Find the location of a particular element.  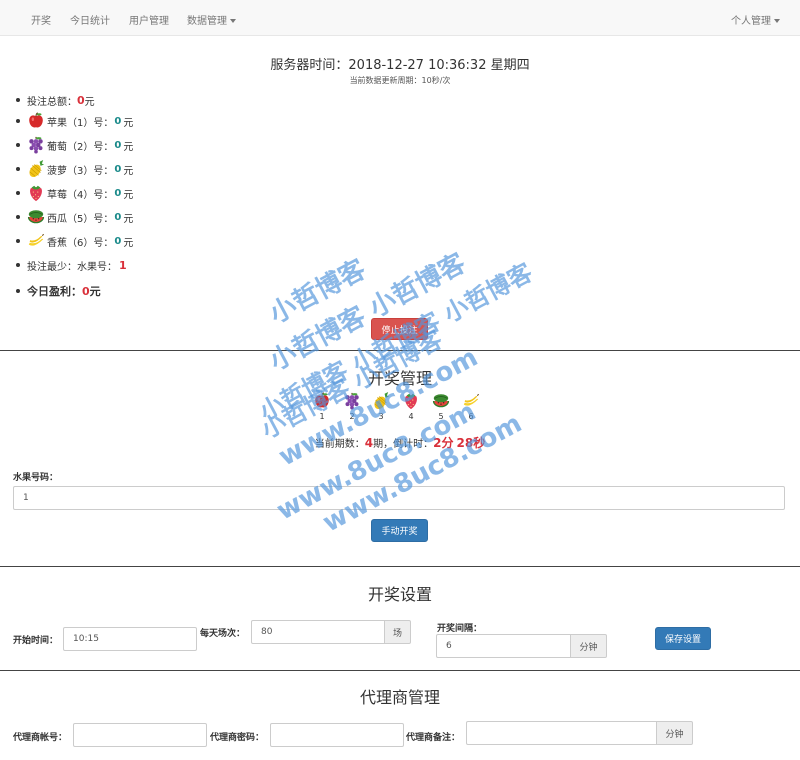

stat-fruit-label: 菠萝（3）号： is located at coordinates (80, 171).